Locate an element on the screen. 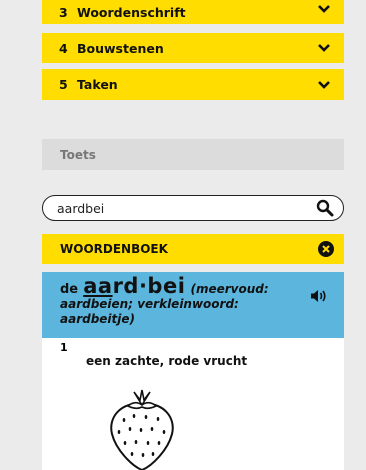 Image resolution: width=366 pixels, height=470 pixels. menu-item-woordenschrift: 3 Woordenschrift is located at coordinates (193, 12).